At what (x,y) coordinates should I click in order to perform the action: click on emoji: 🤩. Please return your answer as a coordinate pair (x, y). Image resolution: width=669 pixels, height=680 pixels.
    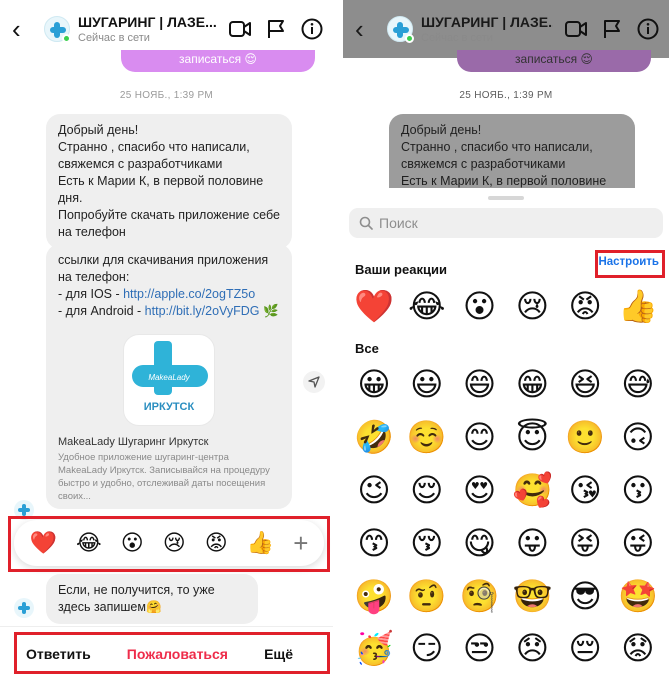
    Looking at the image, I should click on (638, 596).